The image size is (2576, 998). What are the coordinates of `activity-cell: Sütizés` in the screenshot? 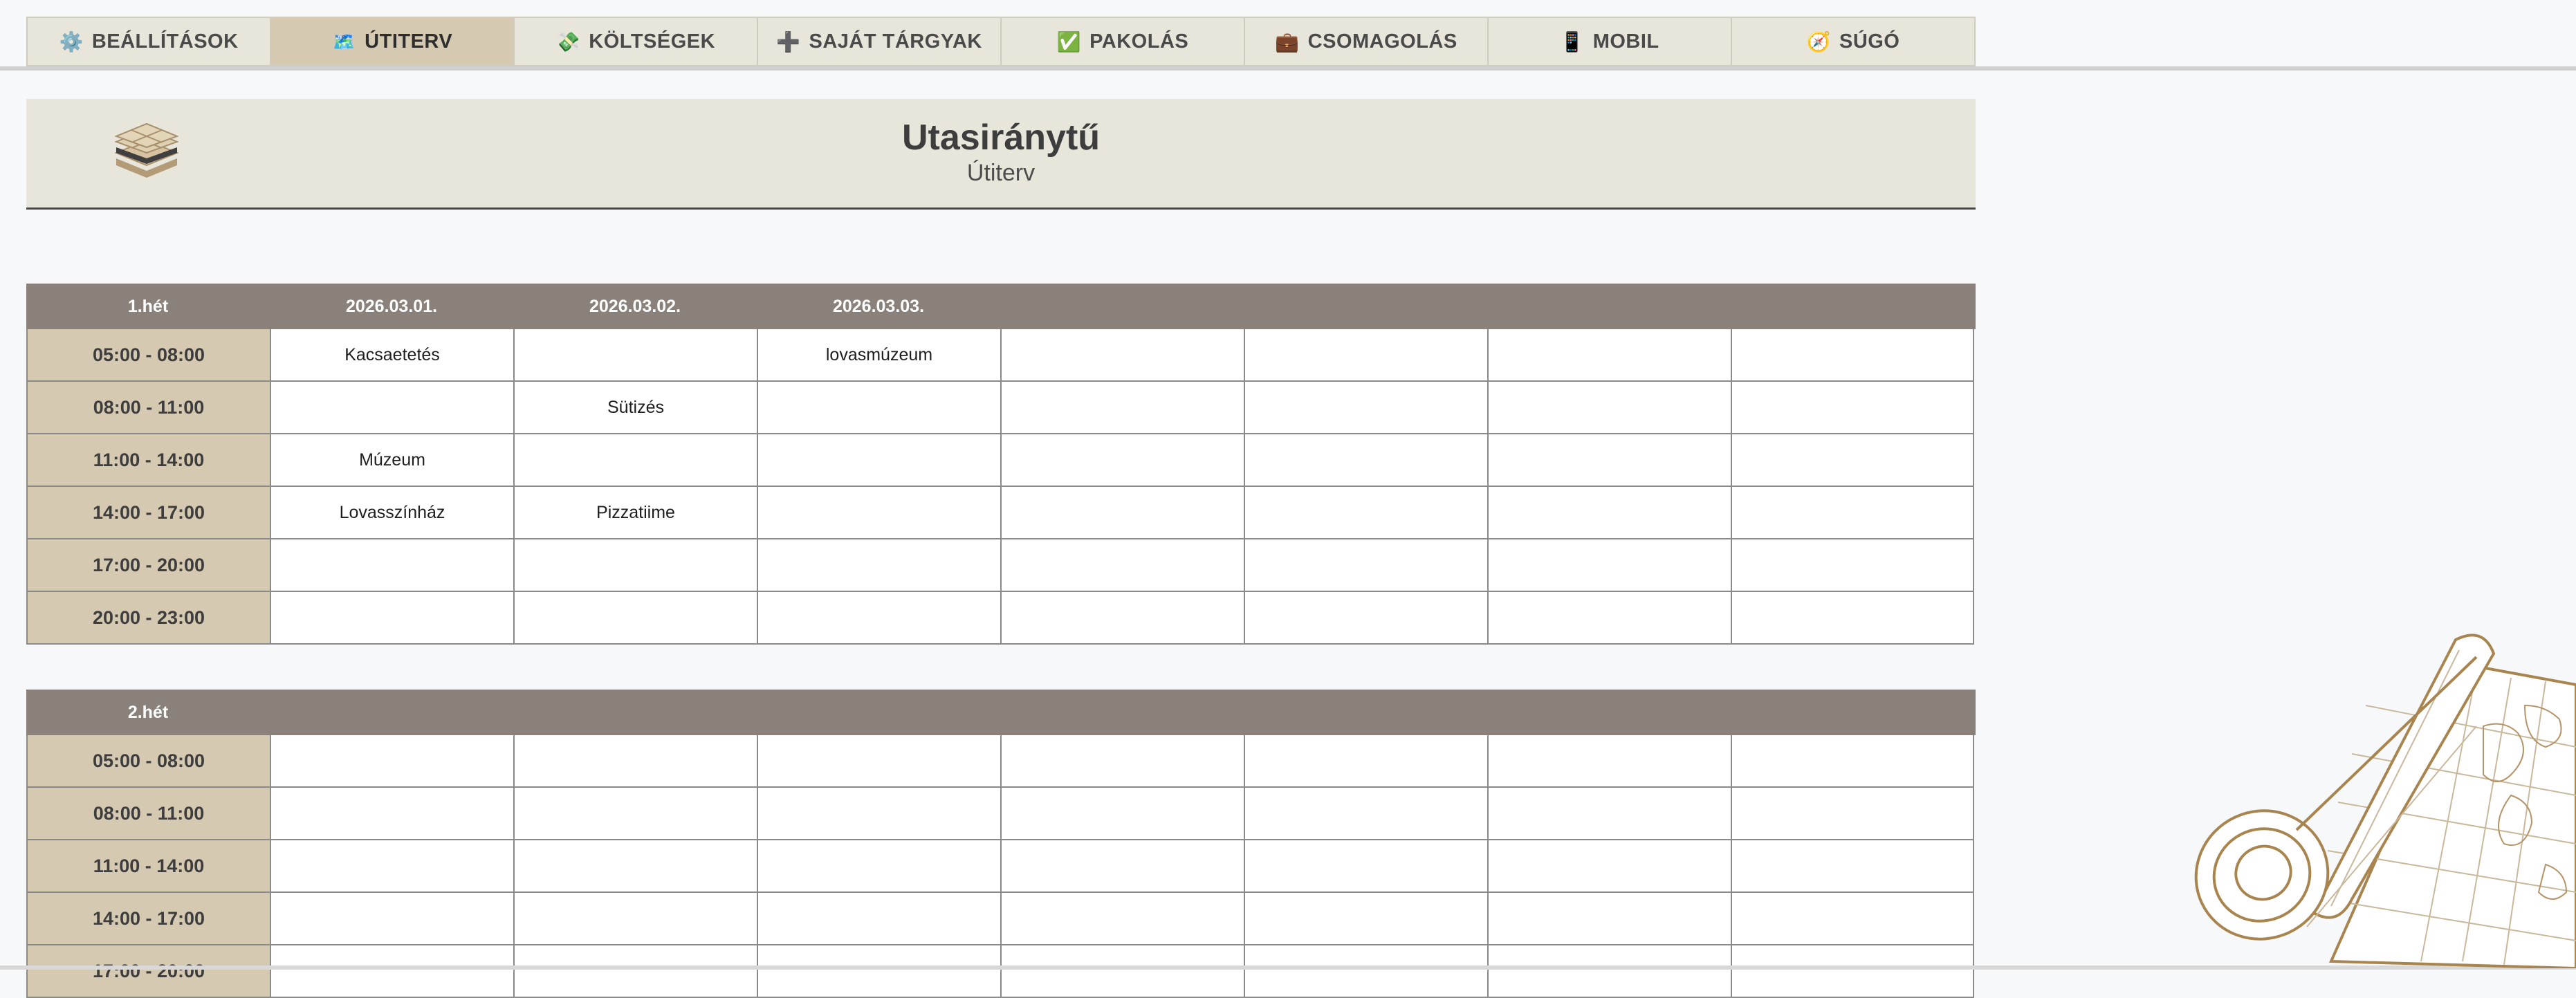 It's located at (635, 408).